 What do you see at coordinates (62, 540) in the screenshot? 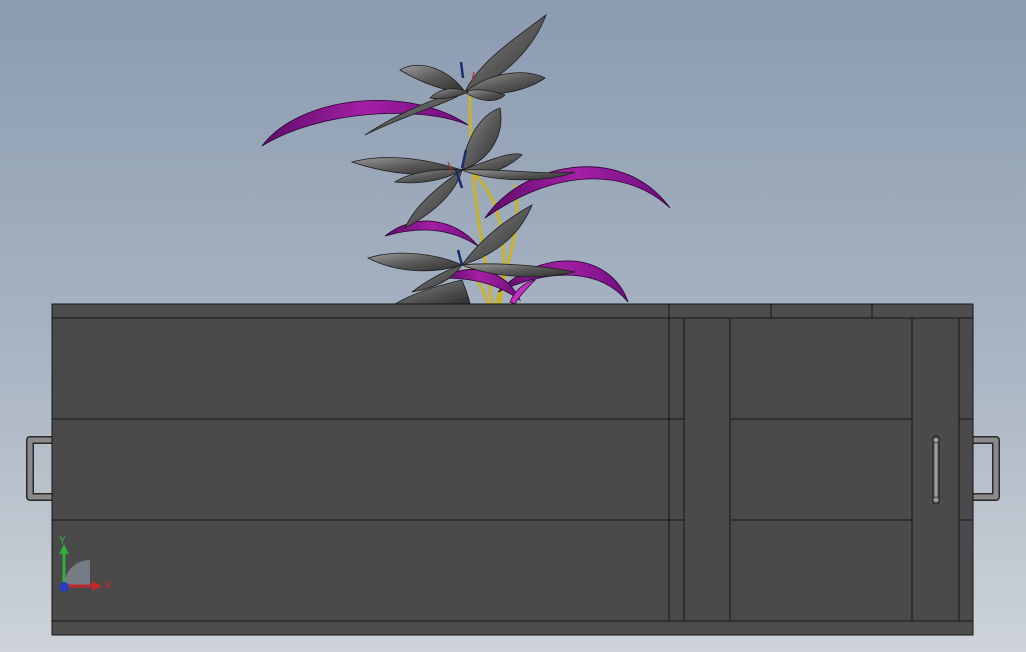
I see `triad-y-label: Y` at bounding box center [62, 540].